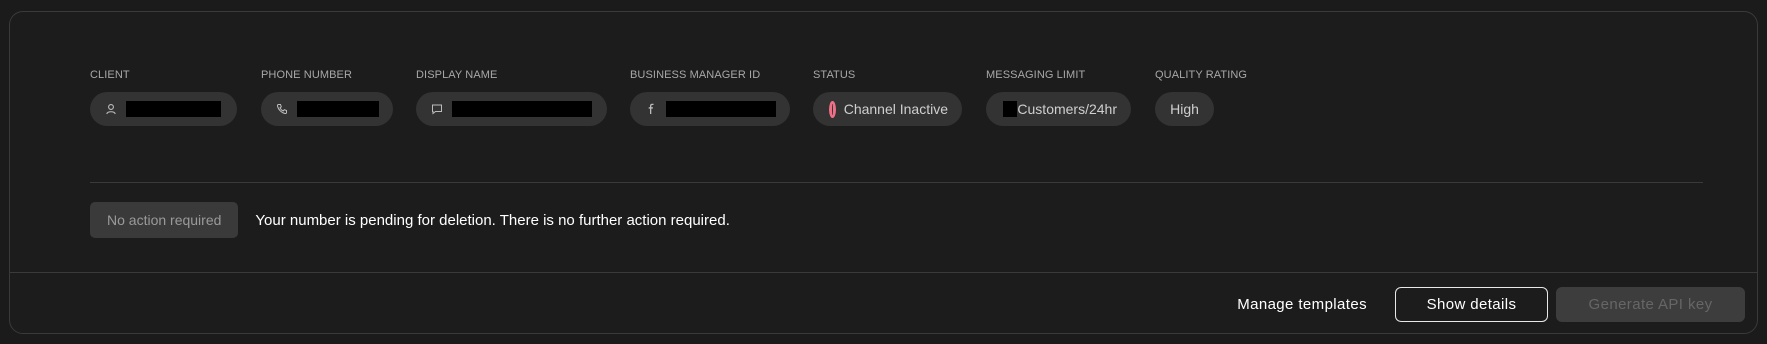 This screenshot has width=1767, height=344. I want to click on quality-label: QUALITY RATING, so click(1201, 75).